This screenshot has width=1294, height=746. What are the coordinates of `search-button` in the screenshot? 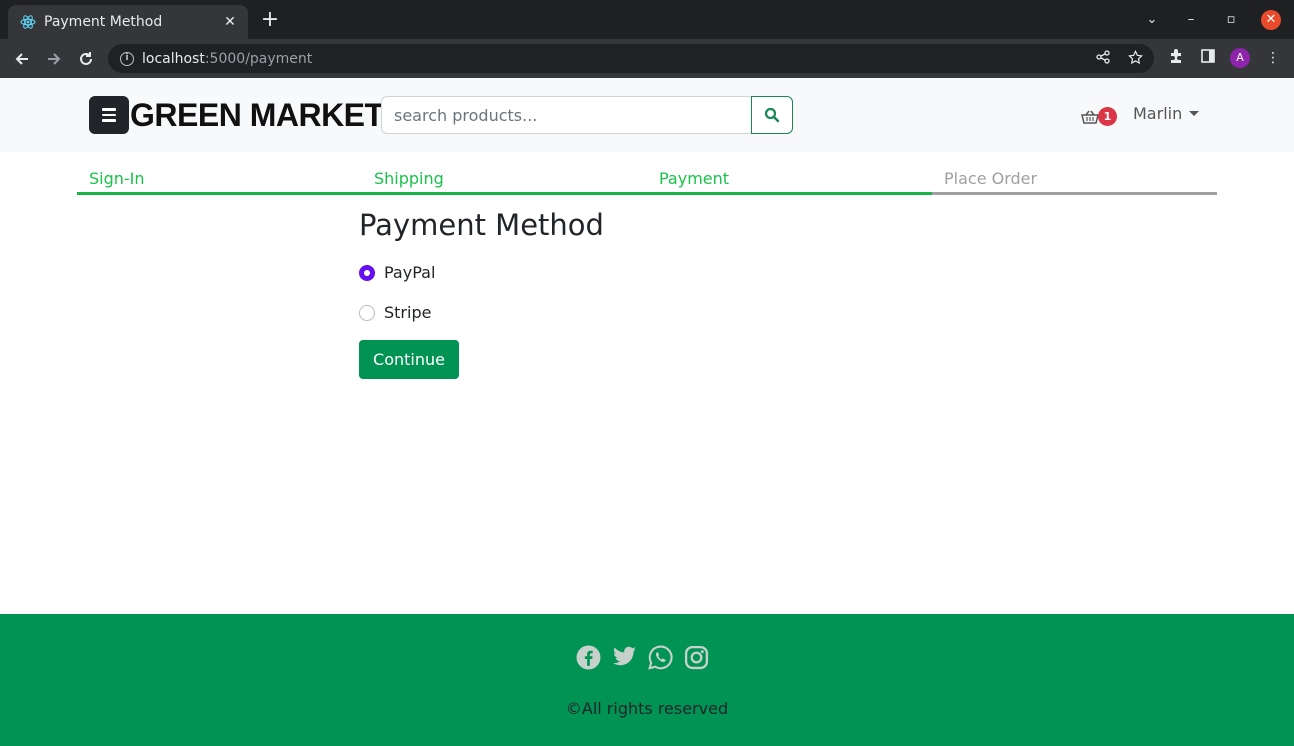 It's located at (772, 115).